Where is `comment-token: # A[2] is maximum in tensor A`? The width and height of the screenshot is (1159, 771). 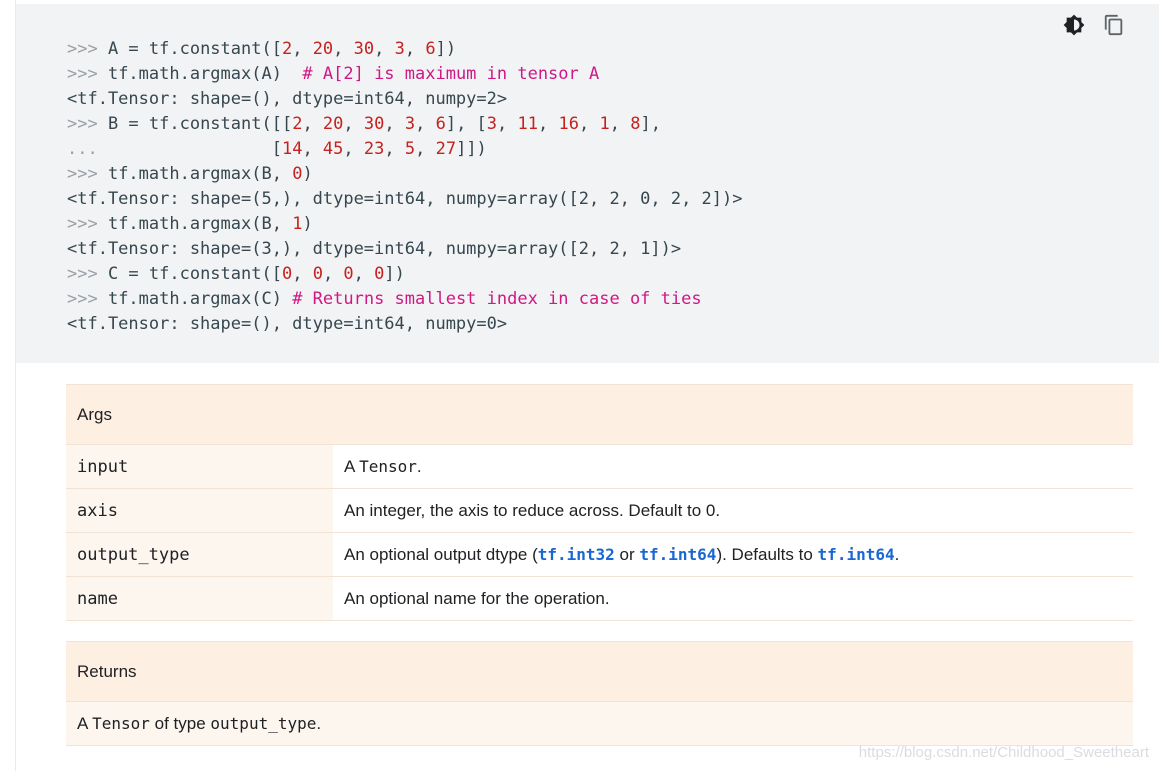
comment-token: # A[2] is maximum in tensor A is located at coordinates (451, 74).